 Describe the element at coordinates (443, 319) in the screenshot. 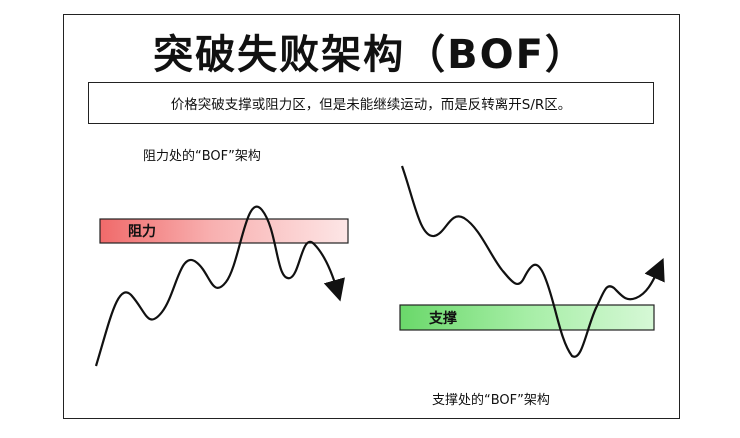

I see `support-label: 支撑` at that location.